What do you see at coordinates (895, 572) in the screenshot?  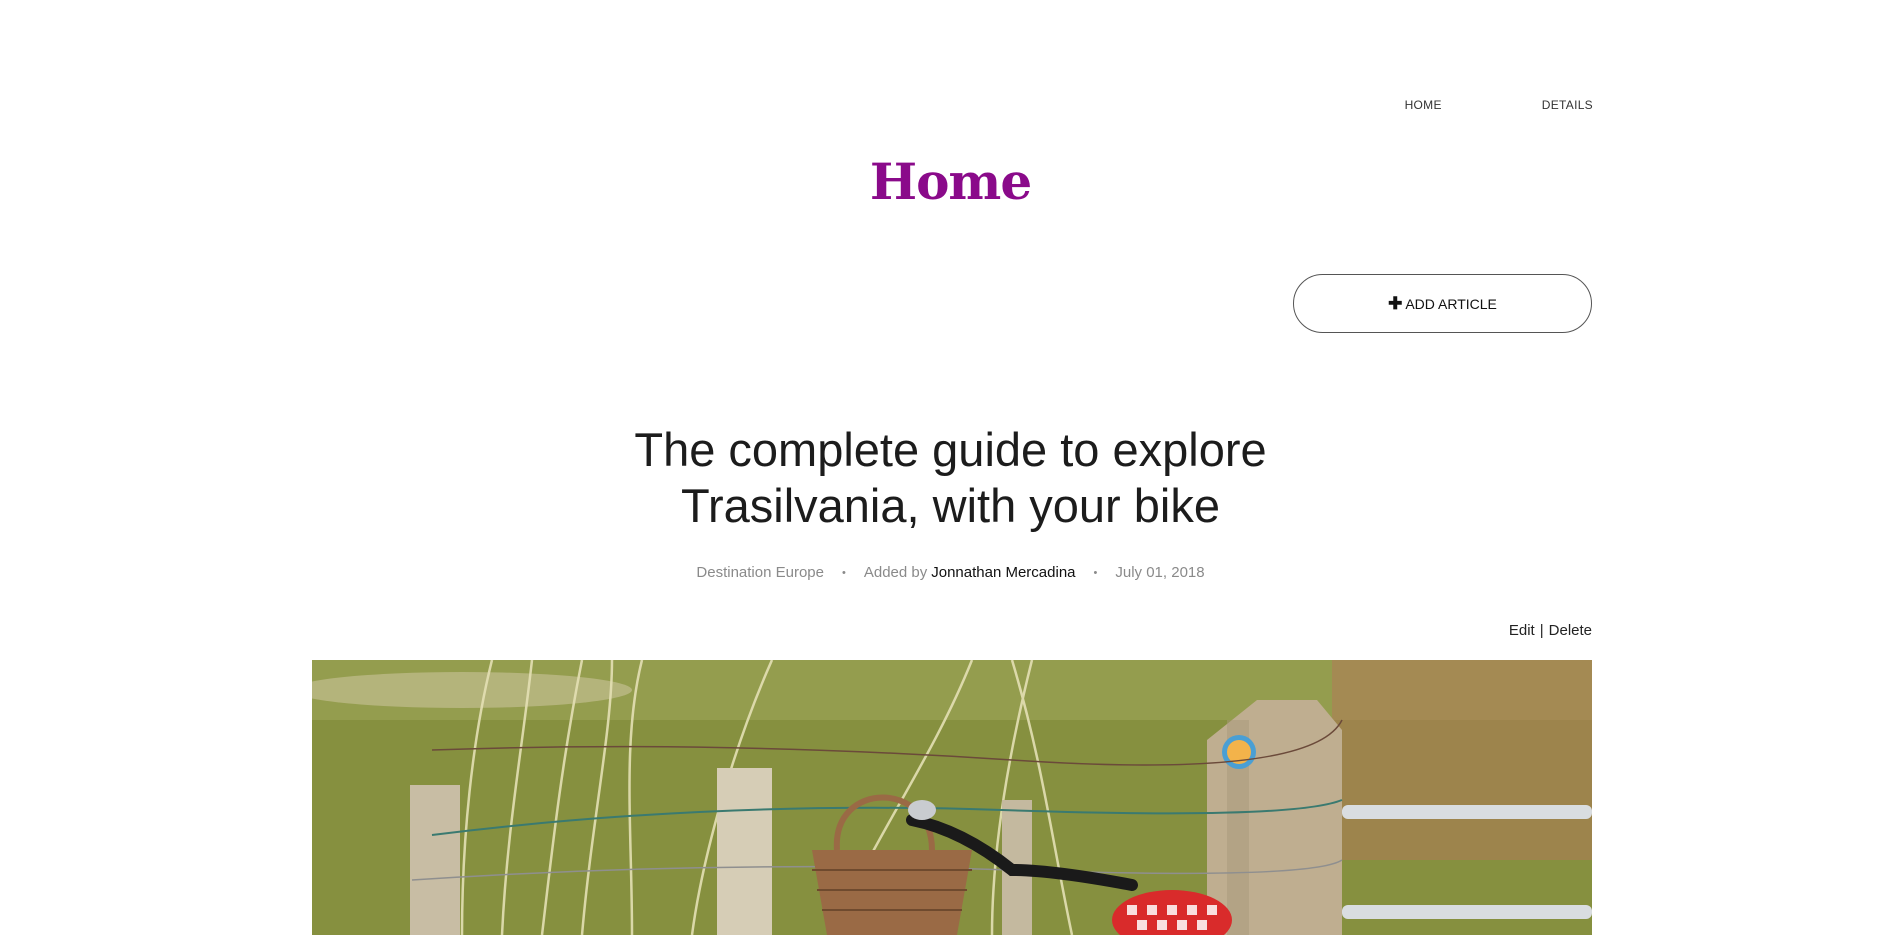 I see `added-by-label: Added by` at bounding box center [895, 572].